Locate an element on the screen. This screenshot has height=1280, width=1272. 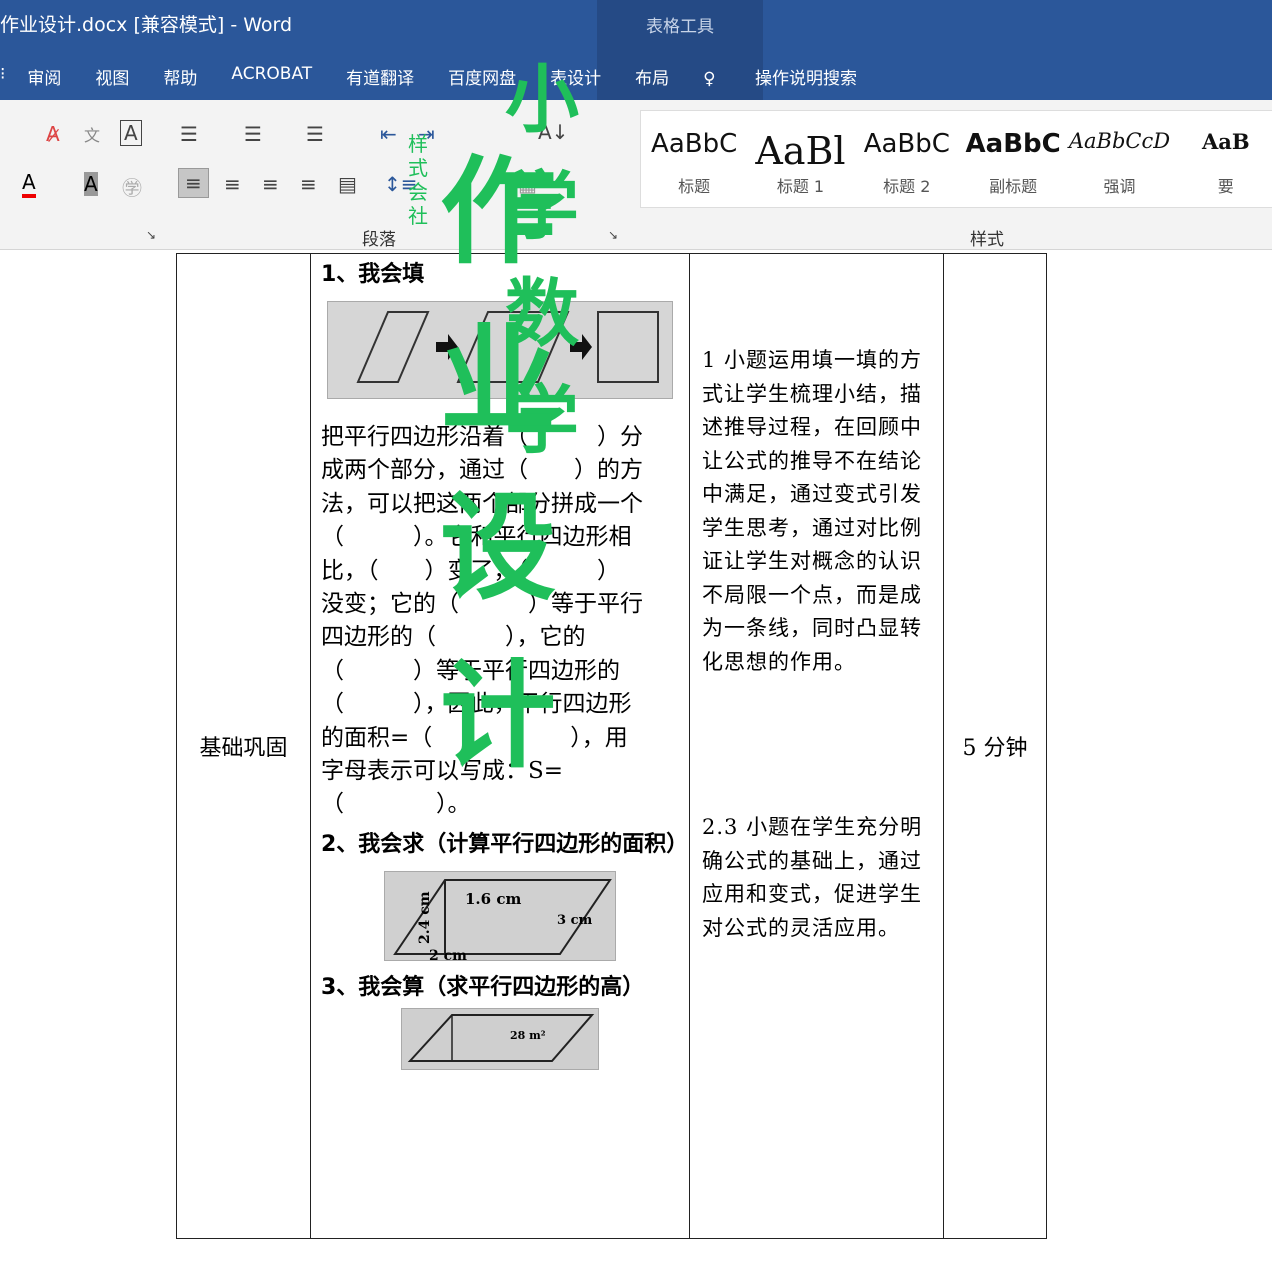
lightbulb-icon: ♀ is located at coordinates (712, 79).